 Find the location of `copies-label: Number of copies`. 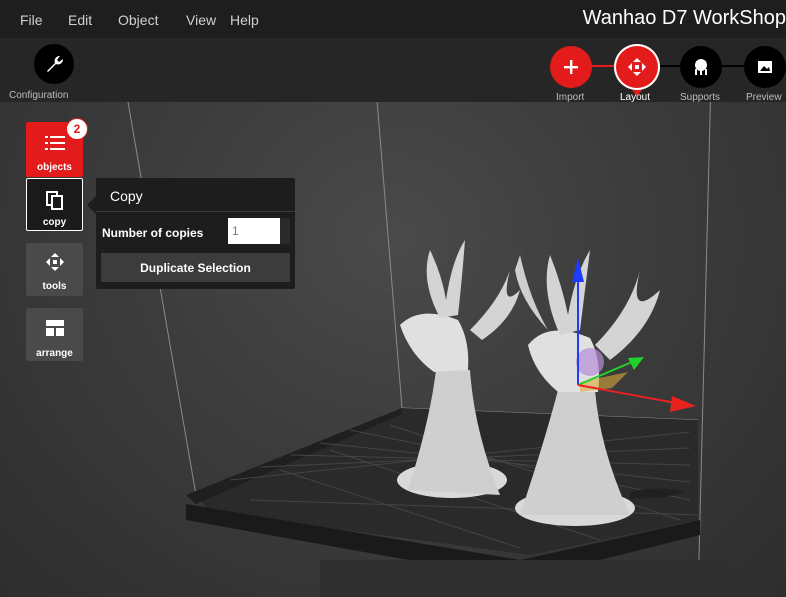

copies-label: Number of copies is located at coordinates (153, 233).